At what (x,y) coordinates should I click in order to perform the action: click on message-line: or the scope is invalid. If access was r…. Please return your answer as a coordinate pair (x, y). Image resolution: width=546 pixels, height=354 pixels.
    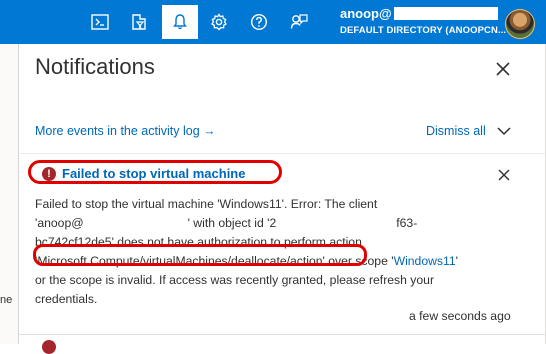
    Looking at the image, I should click on (234, 280).